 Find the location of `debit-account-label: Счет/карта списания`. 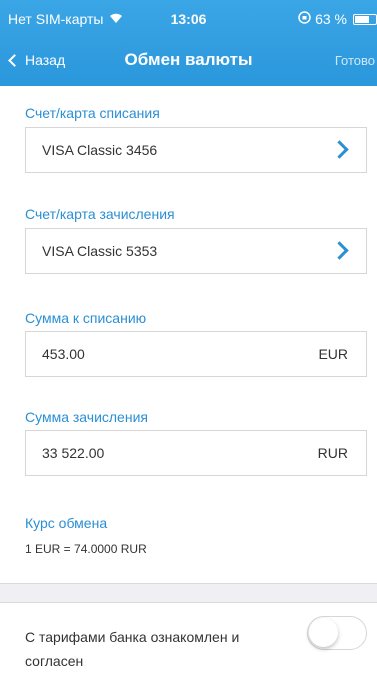

debit-account-label: Счет/карта списания is located at coordinates (92, 113).